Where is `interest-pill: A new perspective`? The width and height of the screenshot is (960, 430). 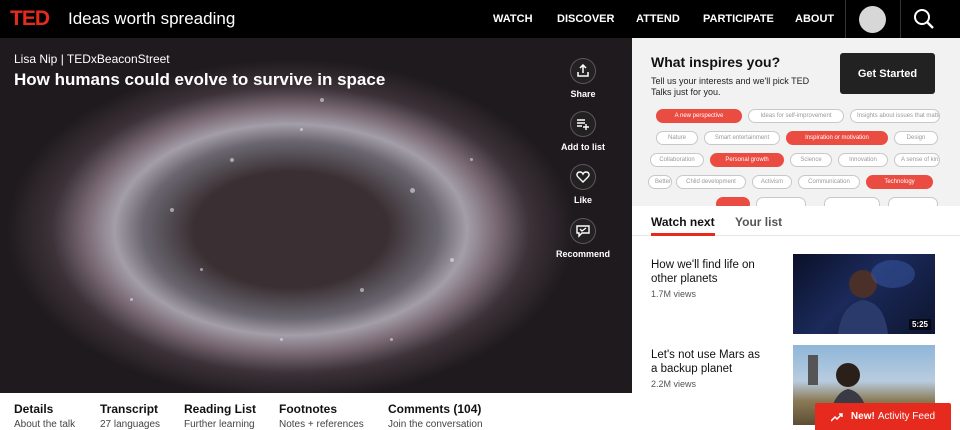 interest-pill: A new perspective is located at coordinates (699, 116).